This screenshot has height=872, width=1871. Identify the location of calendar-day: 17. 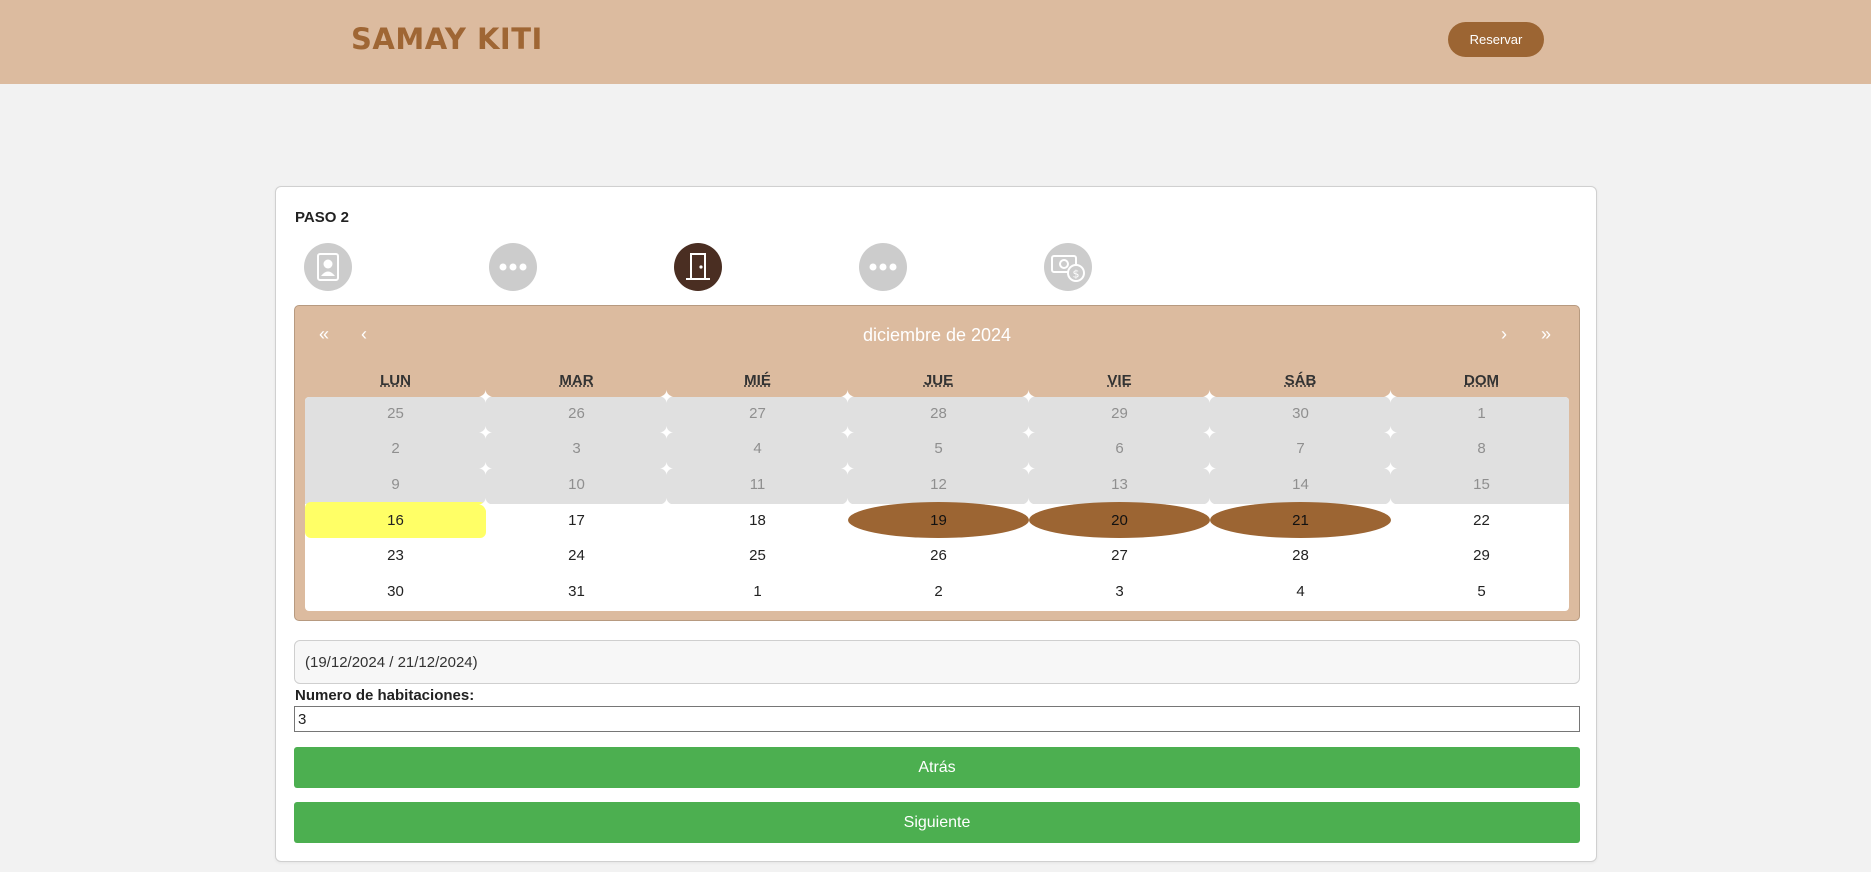
(576, 520).